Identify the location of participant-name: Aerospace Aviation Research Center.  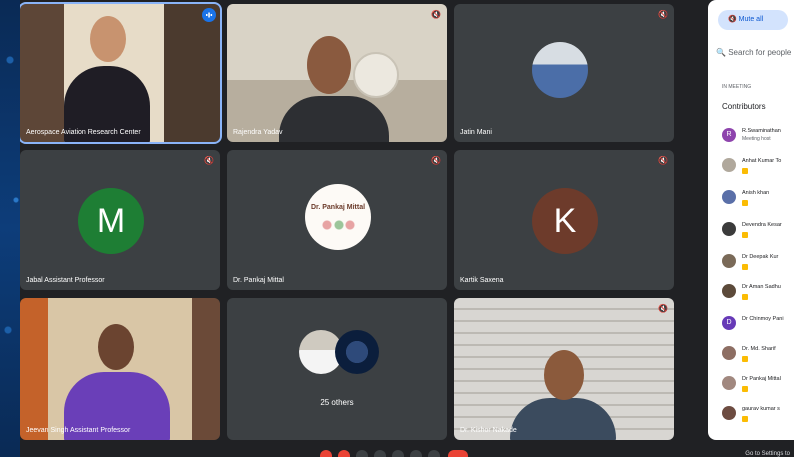
(83, 132).